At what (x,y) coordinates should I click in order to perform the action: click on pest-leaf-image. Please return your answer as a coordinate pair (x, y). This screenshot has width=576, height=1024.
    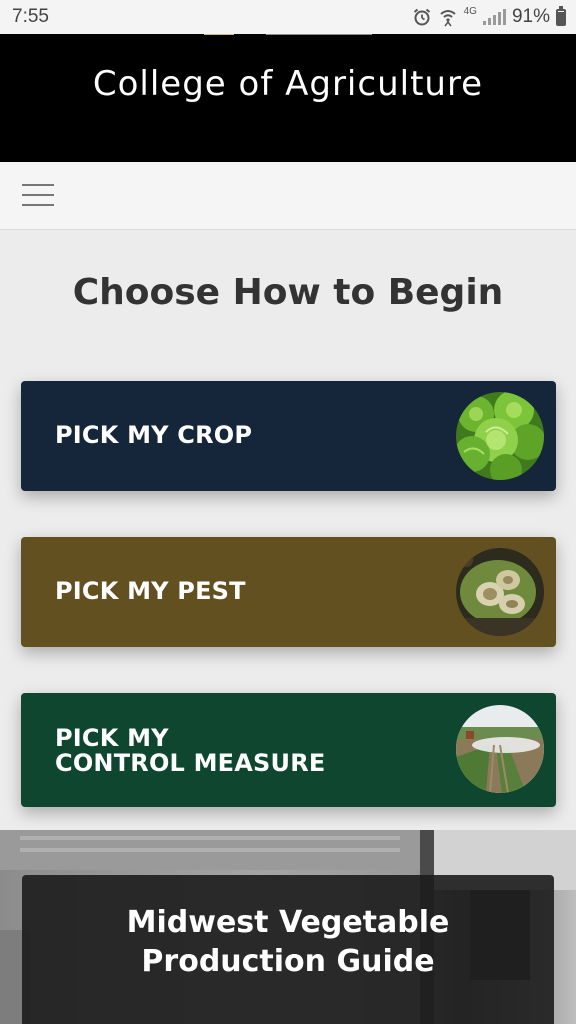
    Looking at the image, I should click on (500, 592).